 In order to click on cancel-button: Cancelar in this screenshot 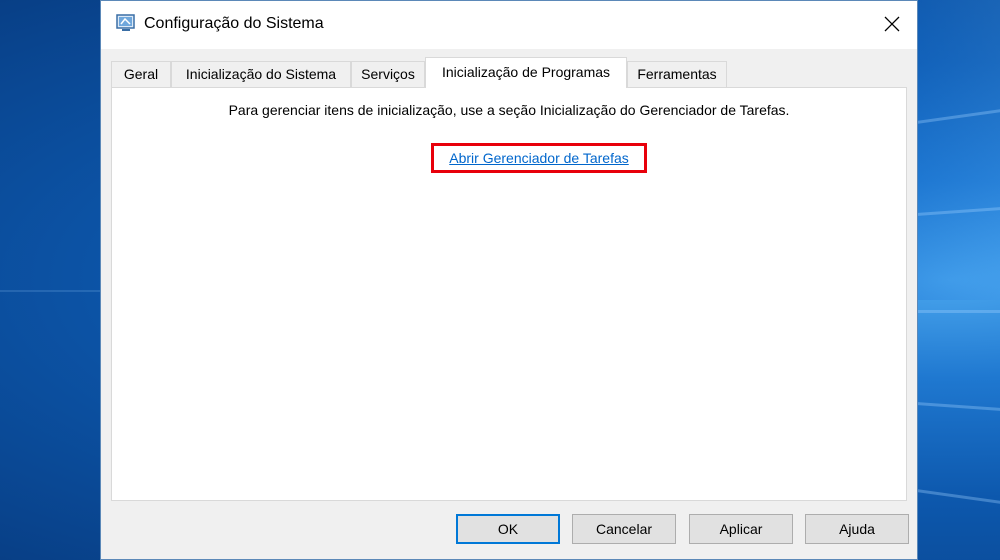, I will do `click(624, 529)`.